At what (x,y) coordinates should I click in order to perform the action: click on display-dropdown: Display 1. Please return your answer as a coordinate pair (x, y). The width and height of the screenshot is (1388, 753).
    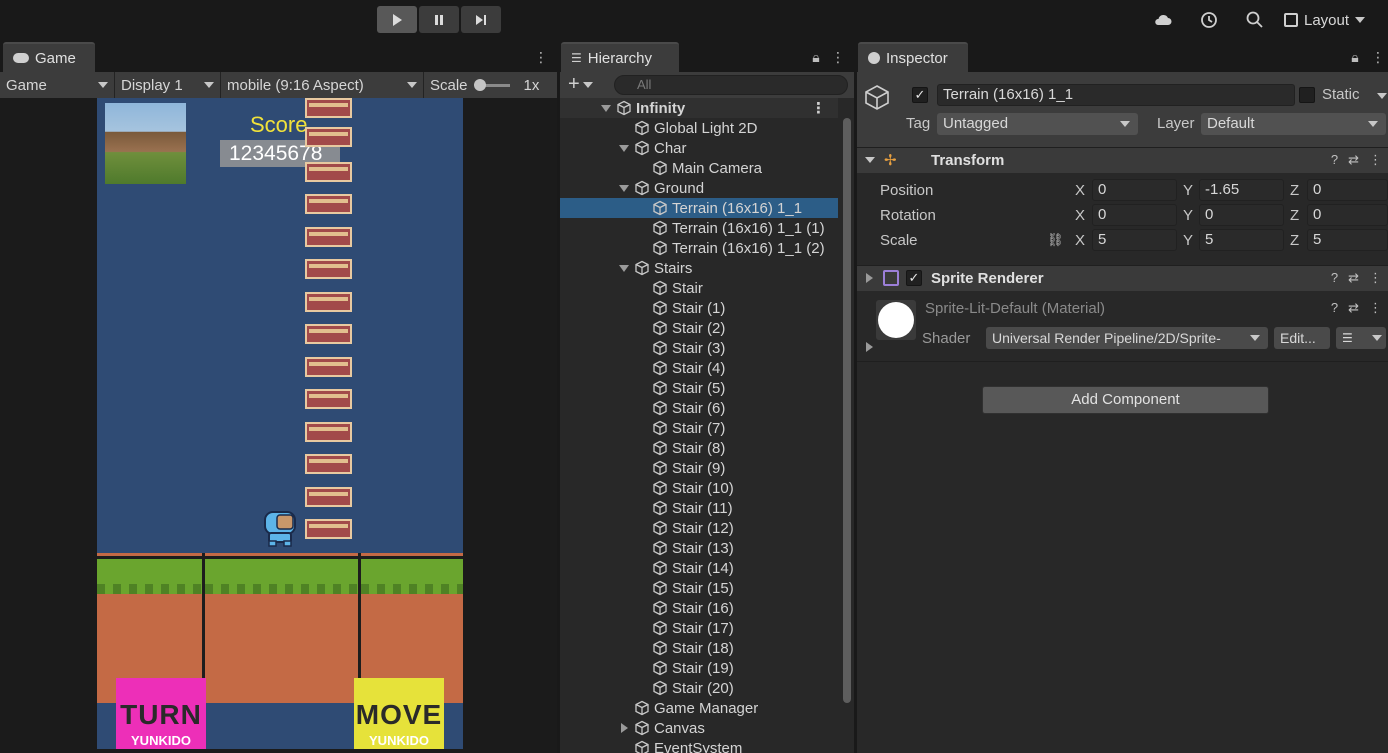
    Looking at the image, I should click on (168, 85).